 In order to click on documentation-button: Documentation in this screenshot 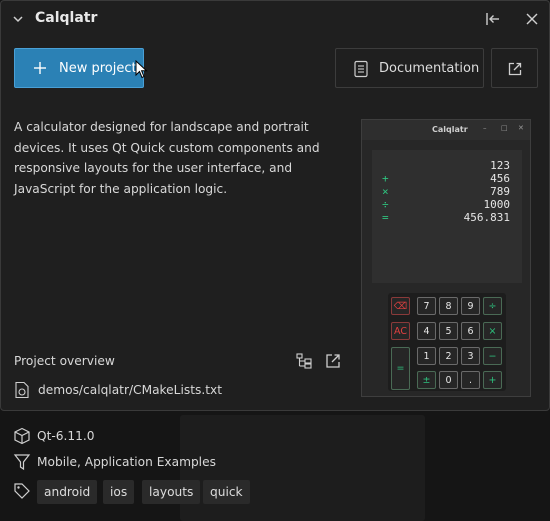, I will do `click(409, 68)`.